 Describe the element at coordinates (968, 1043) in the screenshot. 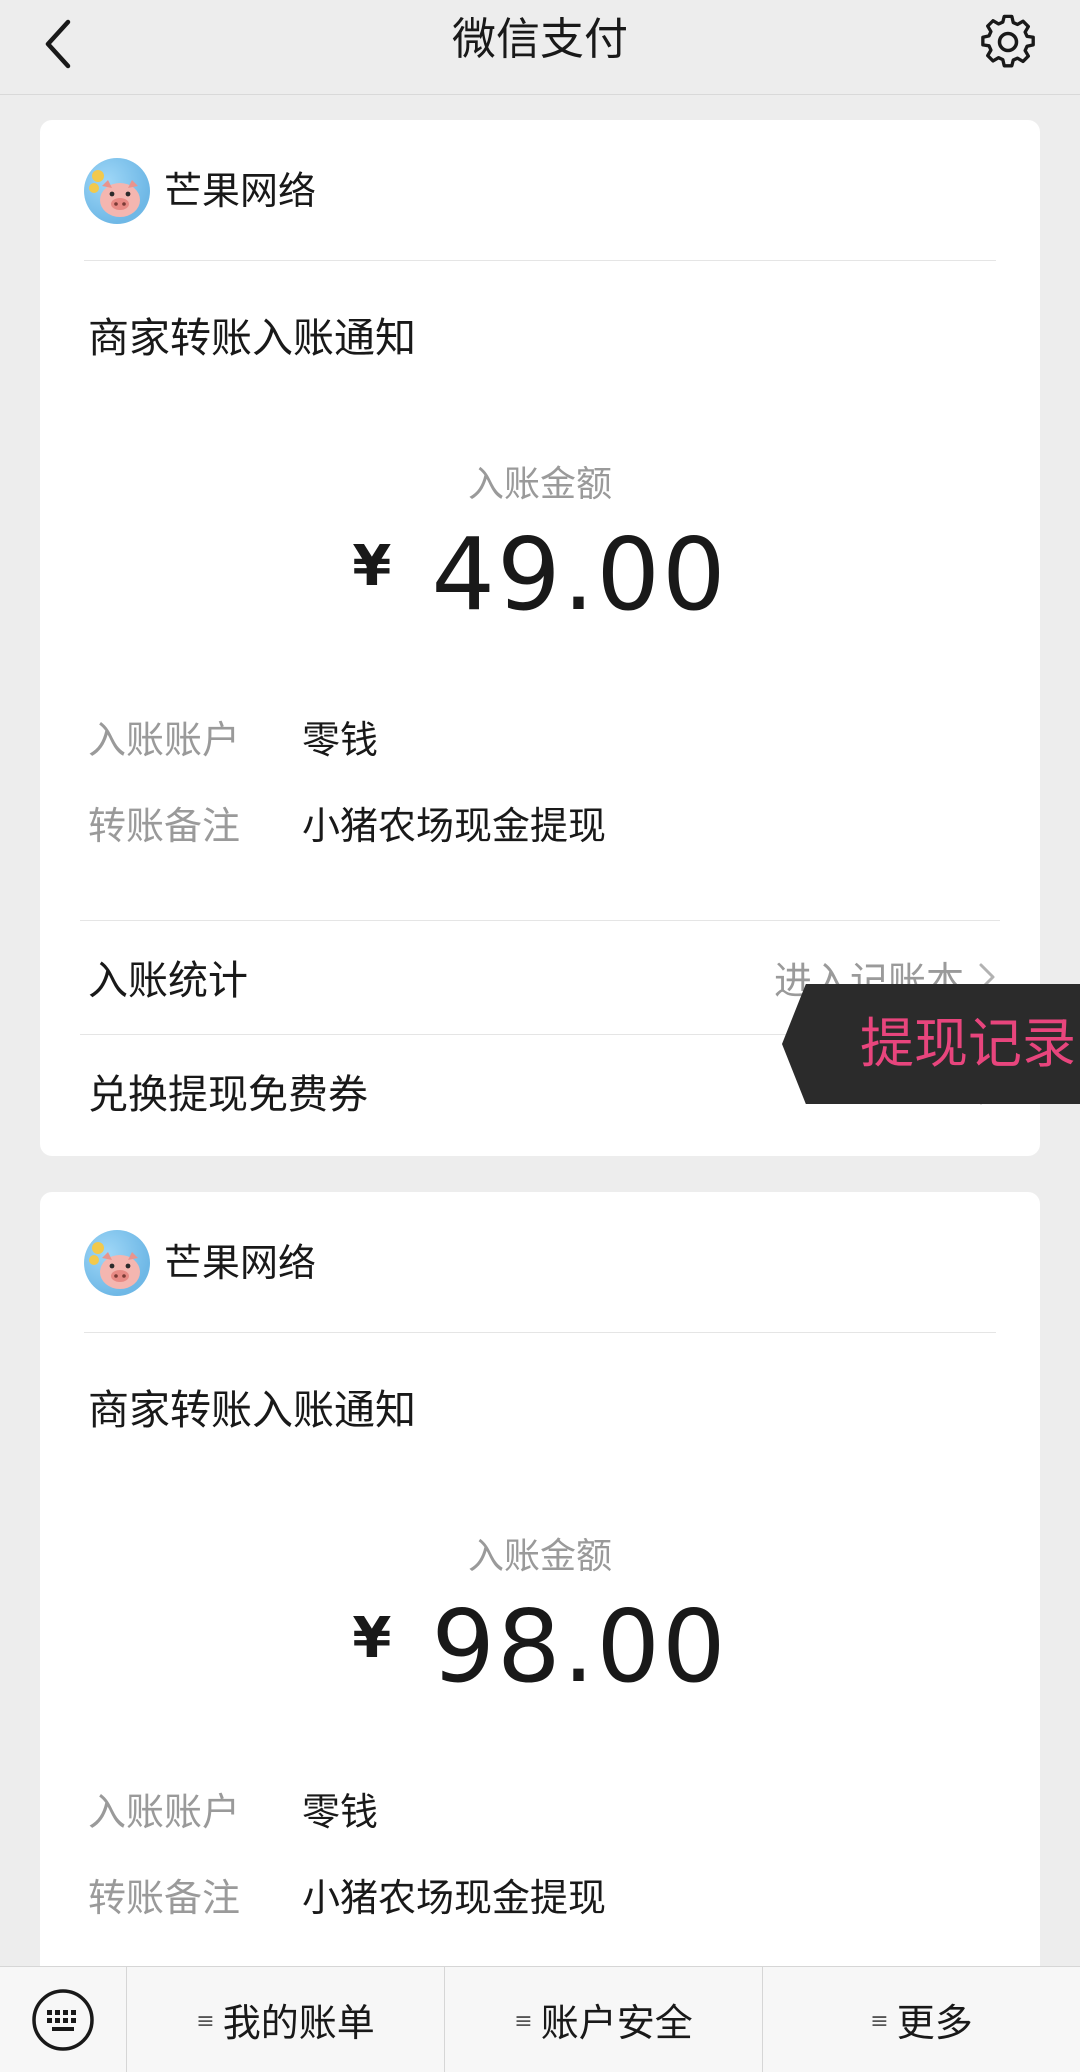

I see `overlay-label: 提现记录` at that location.